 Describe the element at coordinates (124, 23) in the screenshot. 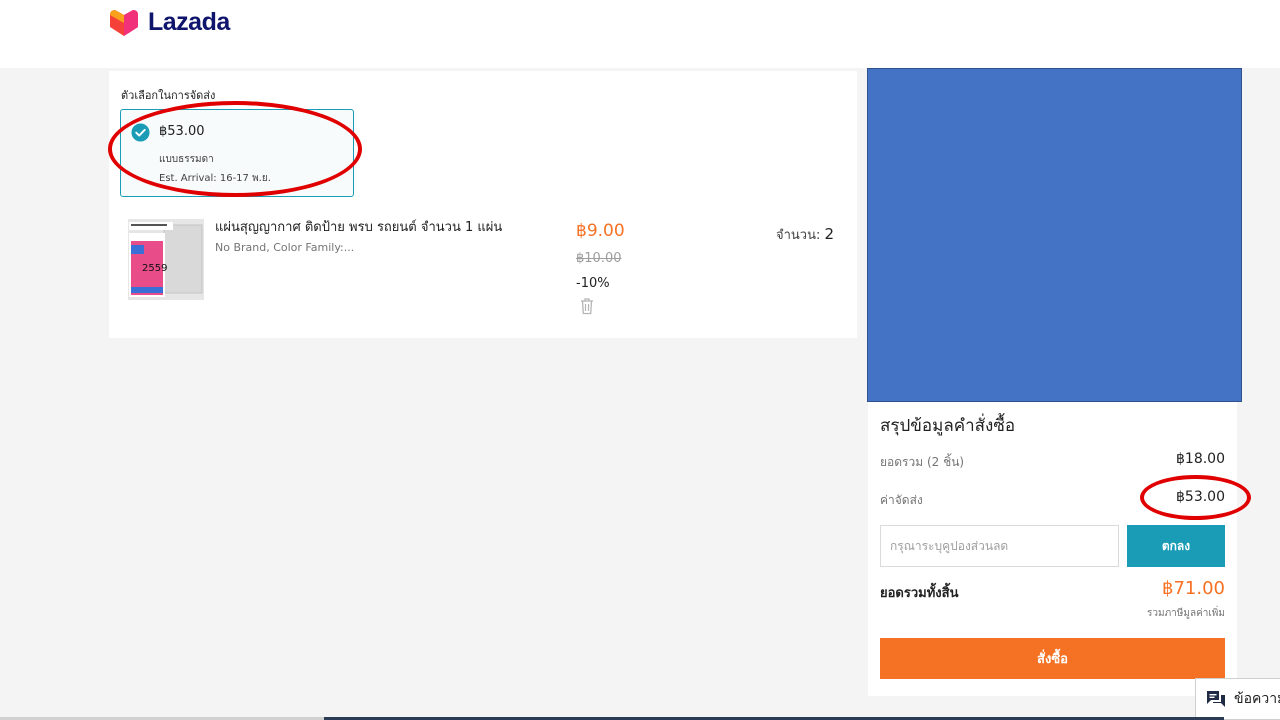

I see `lazada-heart-icon` at that location.